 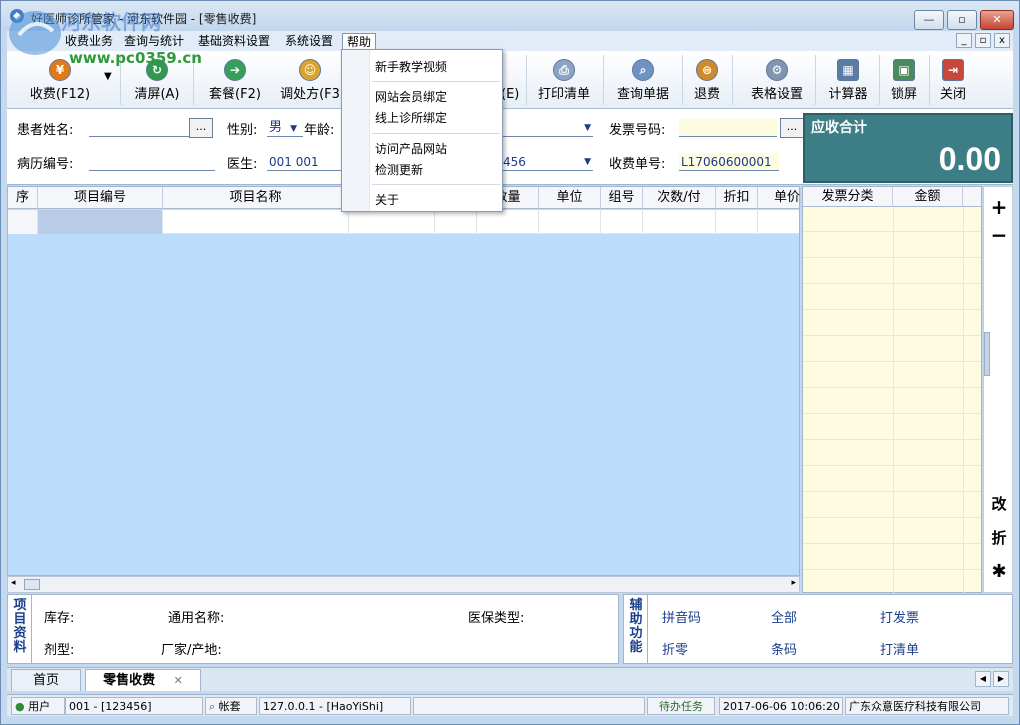 I want to click on gender-select: 男 ▼, so click(x=285, y=128).